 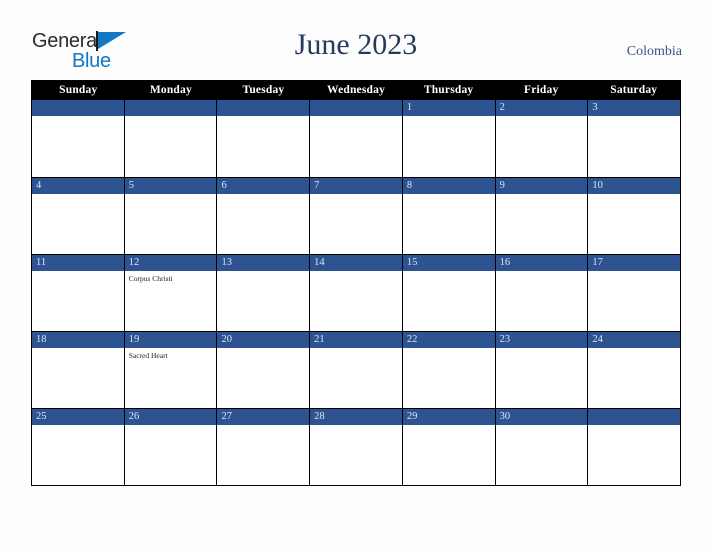 I want to click on day-number: 22, so click(x=448, y=340).